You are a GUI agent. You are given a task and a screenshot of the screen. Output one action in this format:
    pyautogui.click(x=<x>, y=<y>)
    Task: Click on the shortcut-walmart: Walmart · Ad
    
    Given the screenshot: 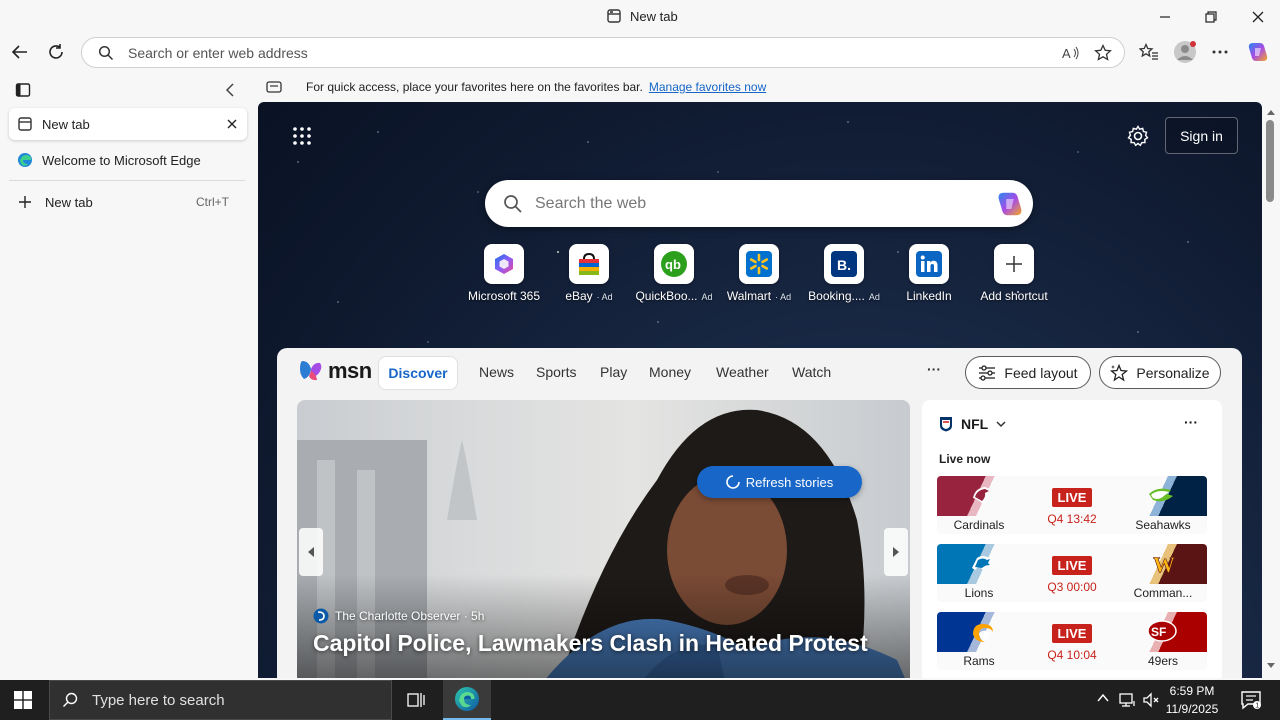 What is the action you would take?
    pyautogui.click(x=759, y=273)
    